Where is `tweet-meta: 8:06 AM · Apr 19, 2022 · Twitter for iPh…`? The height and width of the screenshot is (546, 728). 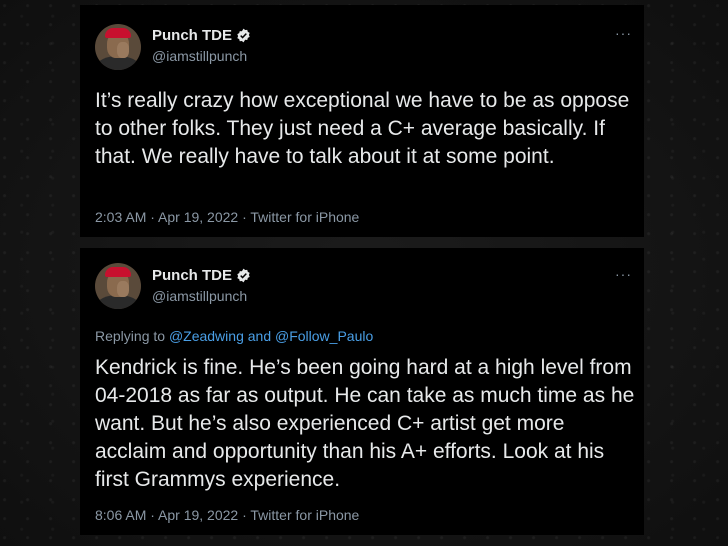
tweet-meta: 8:06 AM · Apr 19, 2022 · Twitter for iPh… is located at coordinates (227, 515).